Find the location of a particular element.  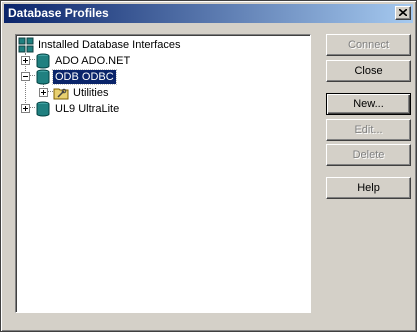

connect-button: Connect is located at coordinates (368, 45).